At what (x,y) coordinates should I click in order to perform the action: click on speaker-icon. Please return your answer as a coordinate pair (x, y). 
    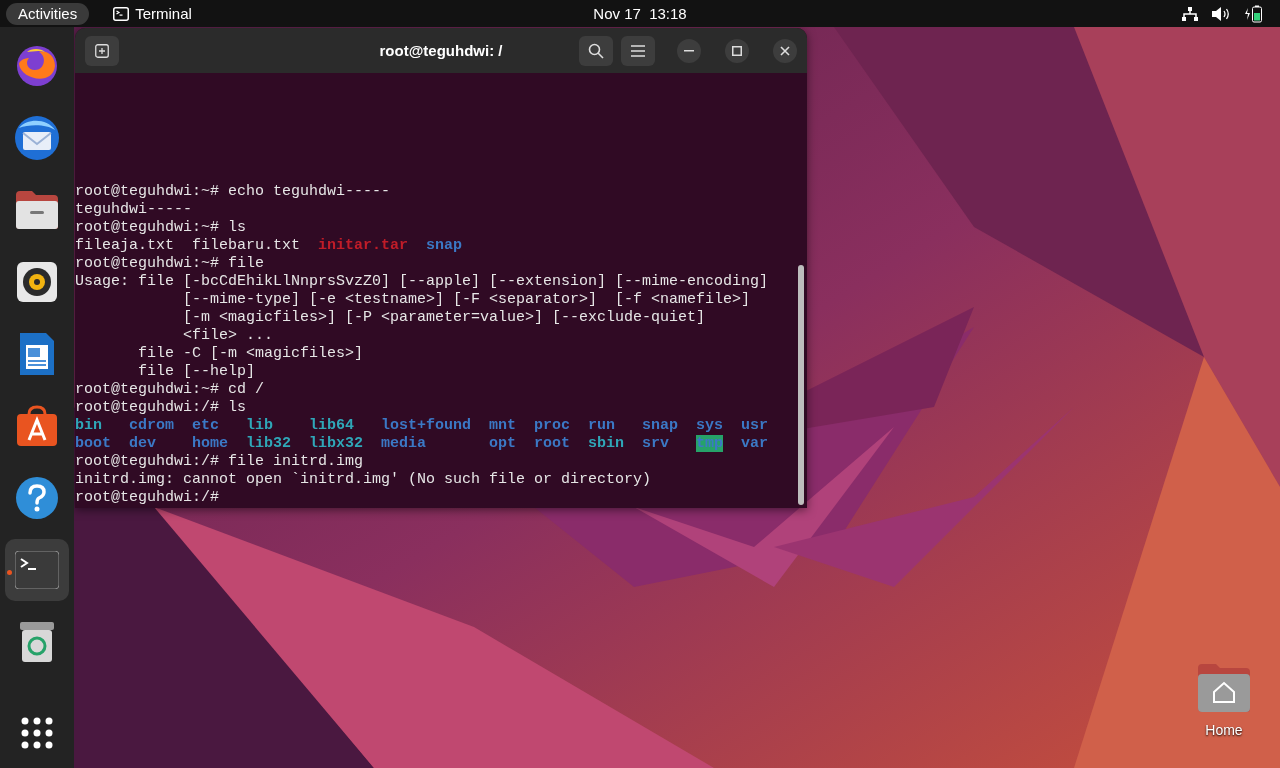
    Looking at the image, I should click on (37, 282).